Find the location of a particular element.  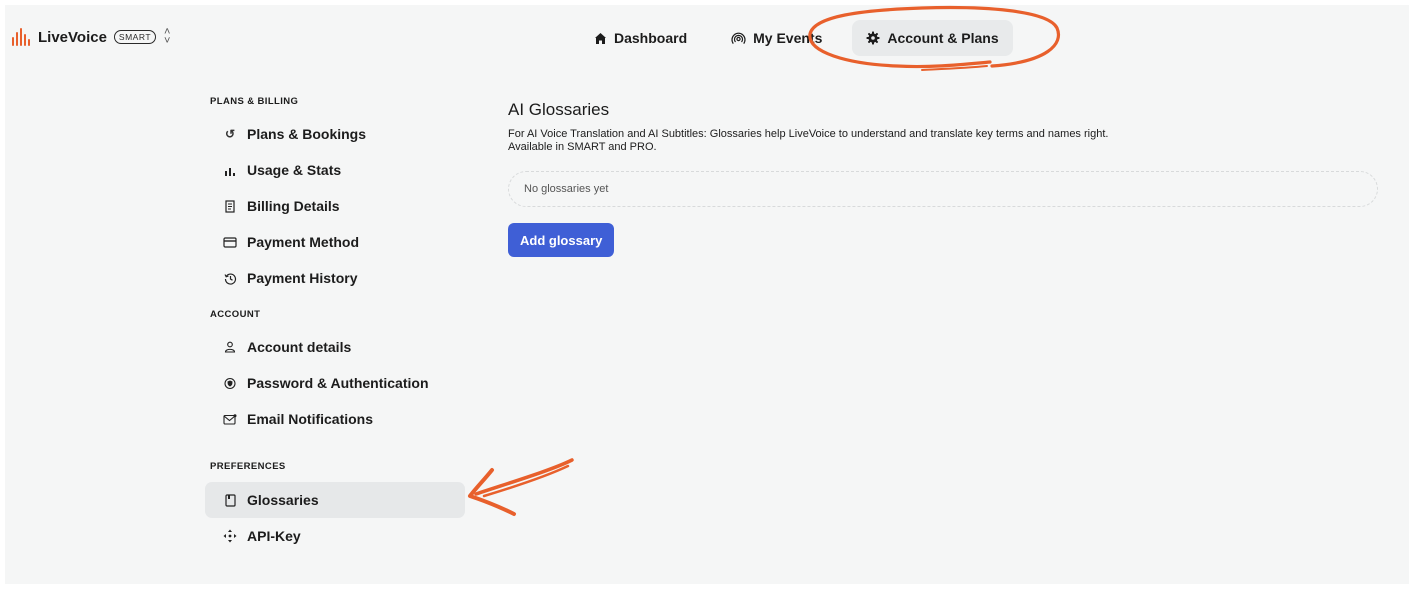

sidebar-item-label: Glossaries is located at coordinates (283, 500).